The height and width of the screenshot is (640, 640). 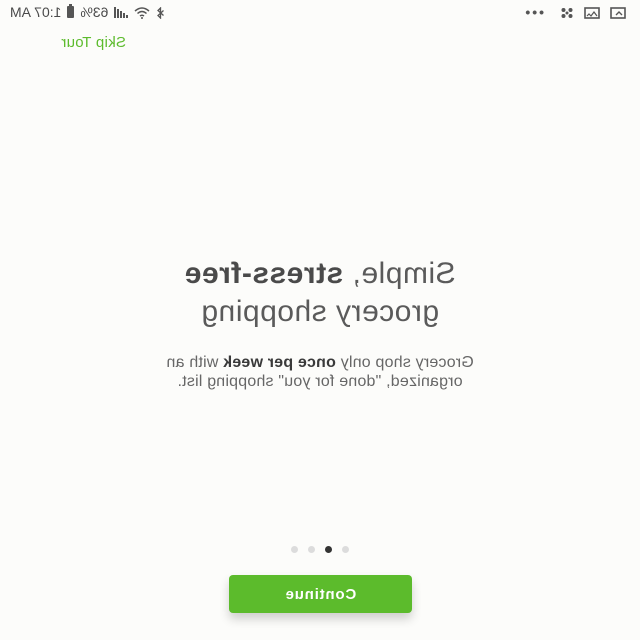 I want to click on screenshot-thumbnail-icon, so click(x=618, y=12).